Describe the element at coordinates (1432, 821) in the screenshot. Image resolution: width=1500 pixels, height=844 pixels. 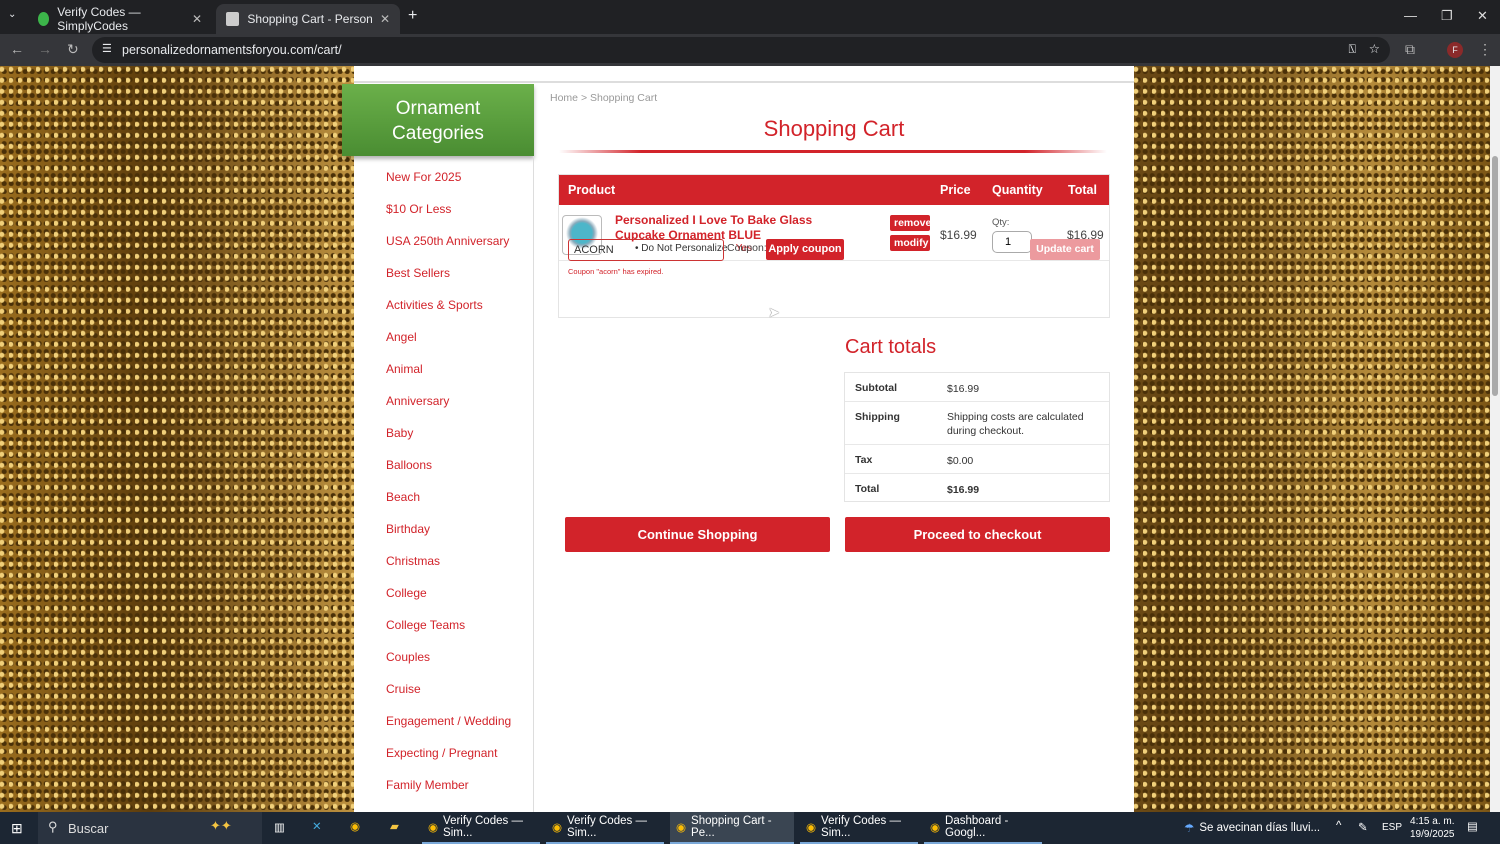
I see `clock-time: 4:15 a. m.` at that location.